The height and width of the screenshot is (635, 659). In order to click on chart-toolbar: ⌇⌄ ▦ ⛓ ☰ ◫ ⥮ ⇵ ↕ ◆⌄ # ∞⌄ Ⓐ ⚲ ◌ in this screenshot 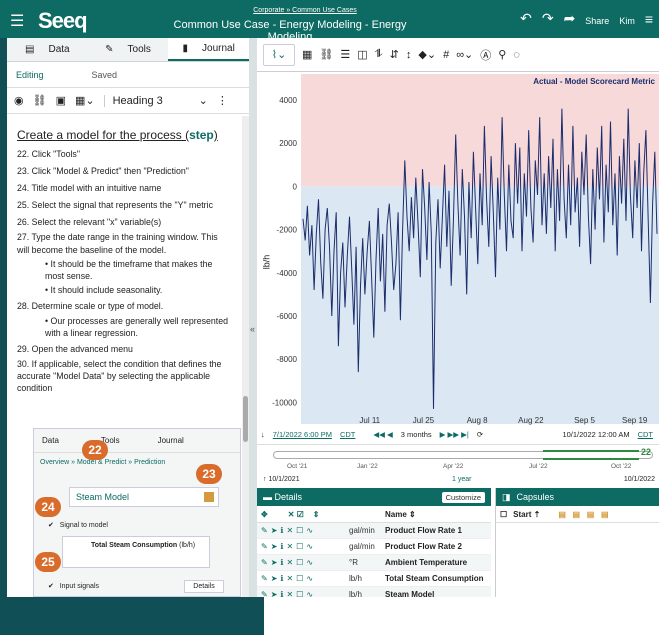, I will do `click(458, 55)`.